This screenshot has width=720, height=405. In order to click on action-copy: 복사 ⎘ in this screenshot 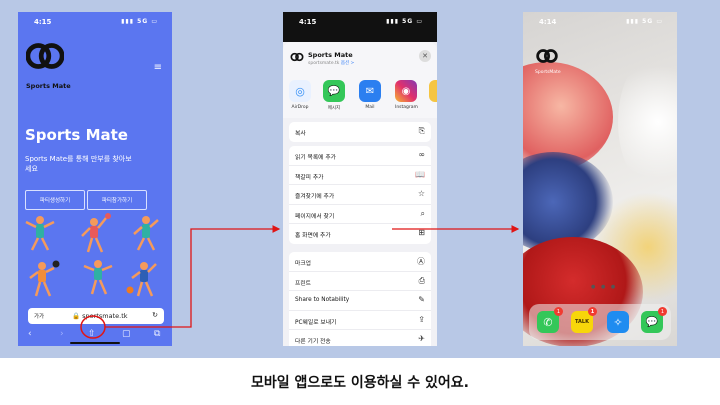, I will do `click(360, 132)`.